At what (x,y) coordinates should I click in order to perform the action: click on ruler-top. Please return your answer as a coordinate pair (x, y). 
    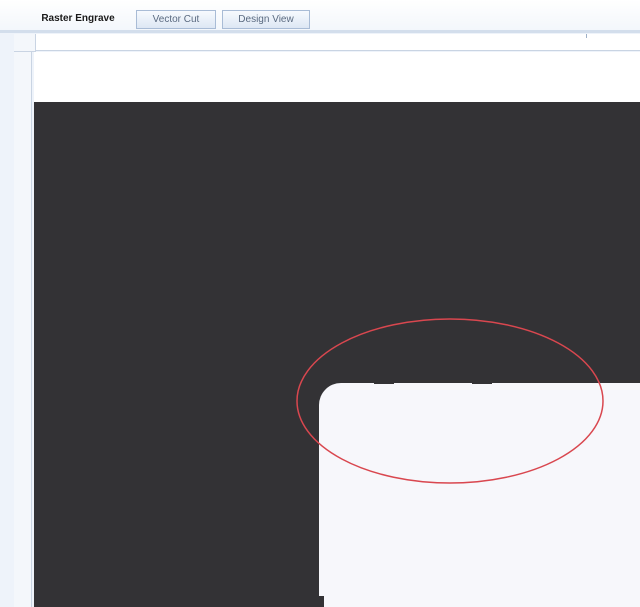
    Looking at the image, I should click on (338, 42).